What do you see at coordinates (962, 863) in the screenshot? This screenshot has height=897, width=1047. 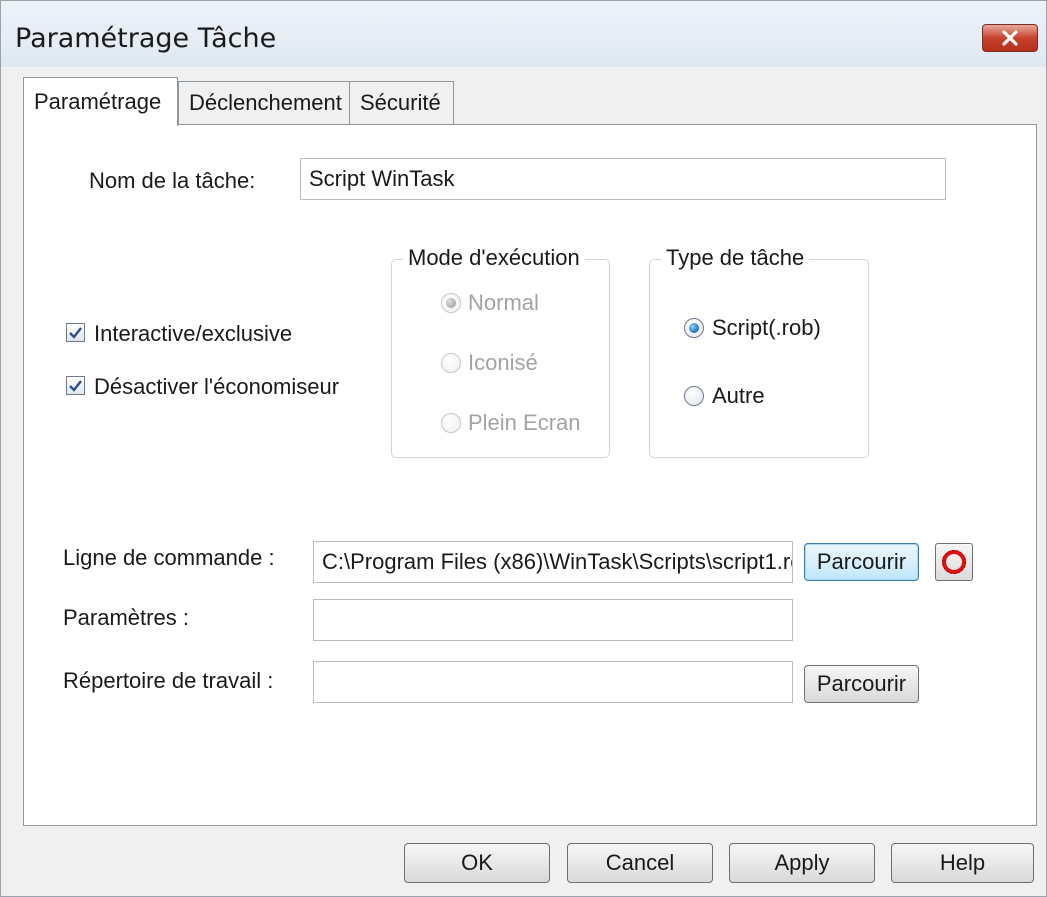 I see `help-button: Help` at bounding box center [962, 863].